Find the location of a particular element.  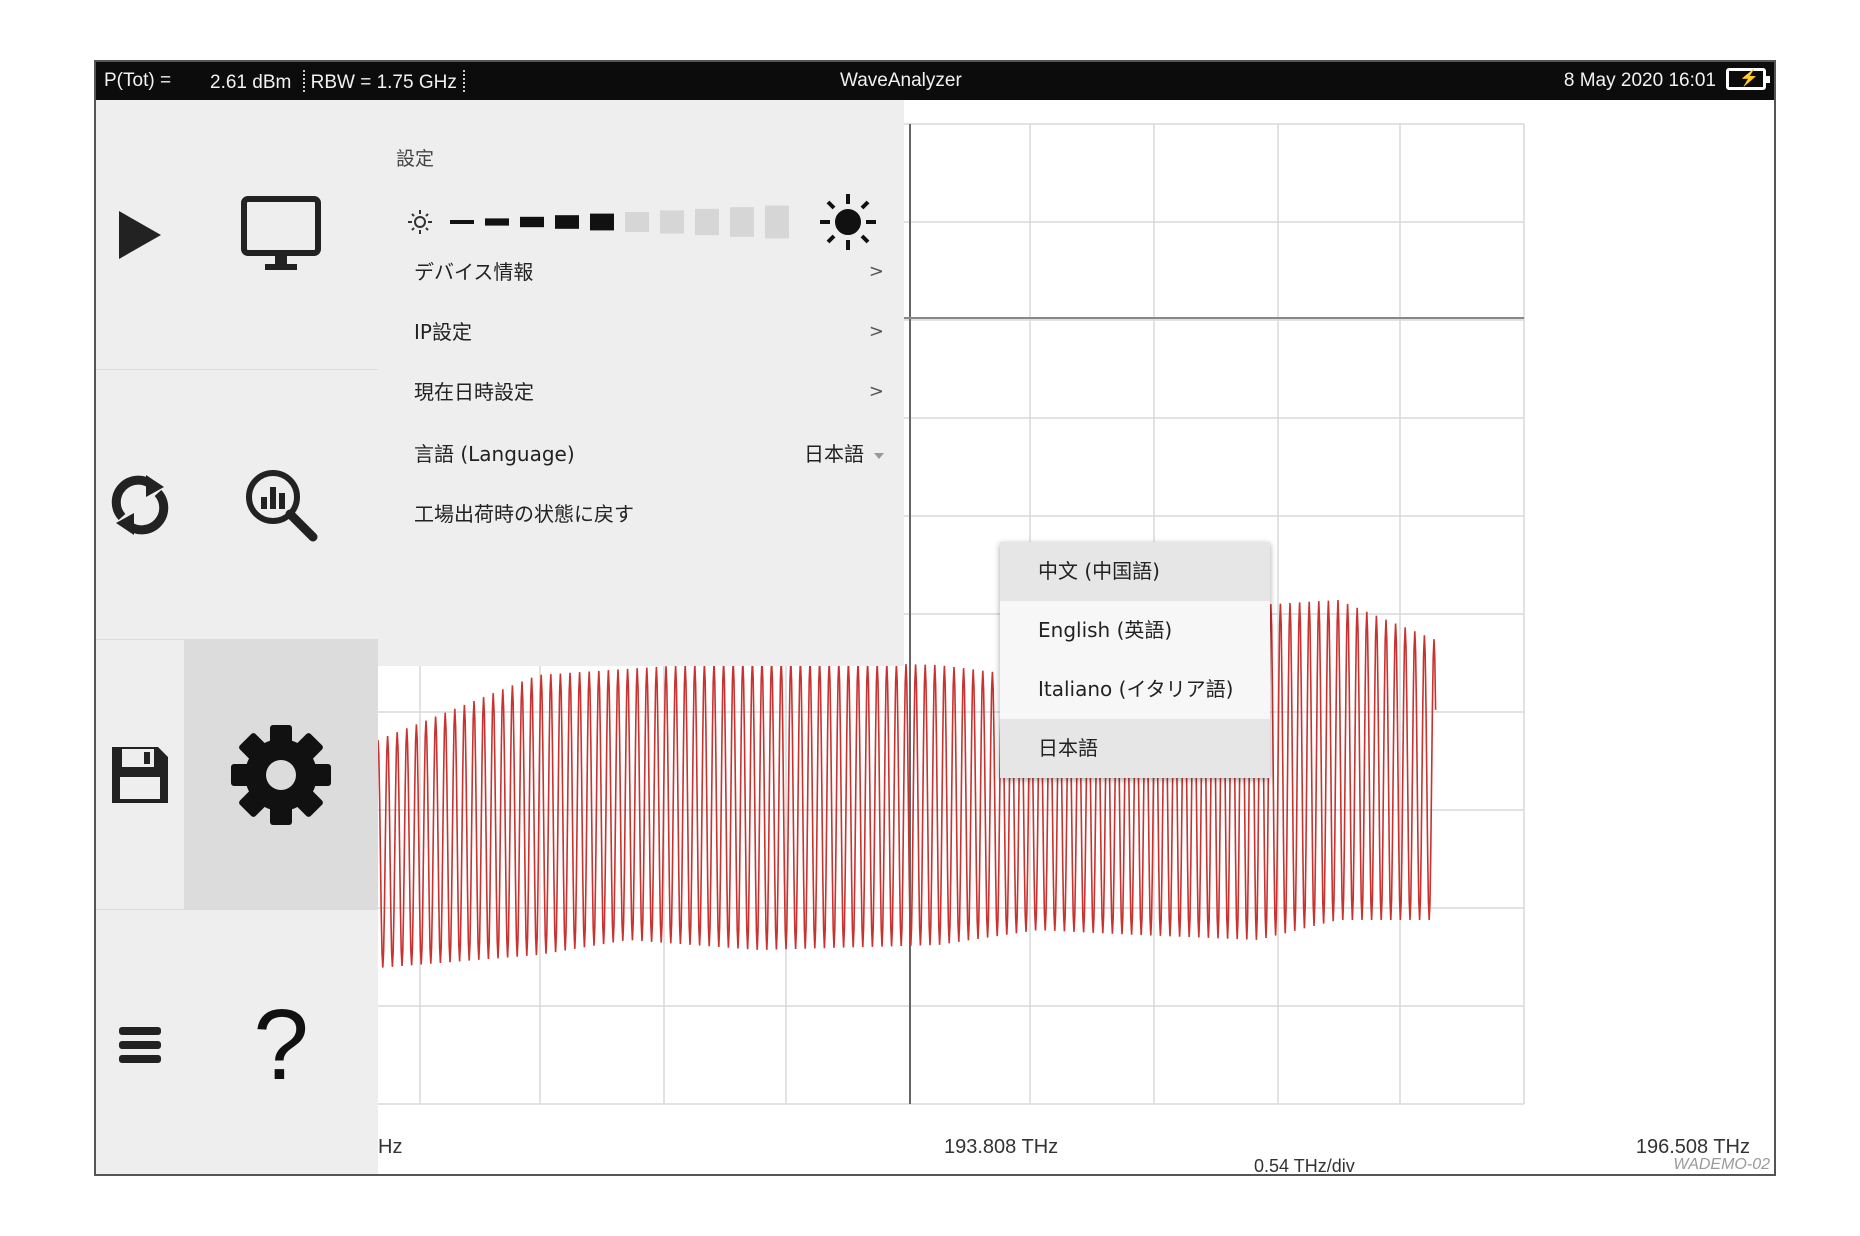

menu-button is located at coordinates (140, 1042).